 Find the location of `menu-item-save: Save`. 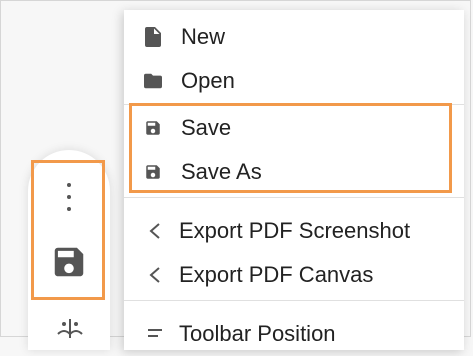

menu-item-save: Save is located at coordinates (294, 128).